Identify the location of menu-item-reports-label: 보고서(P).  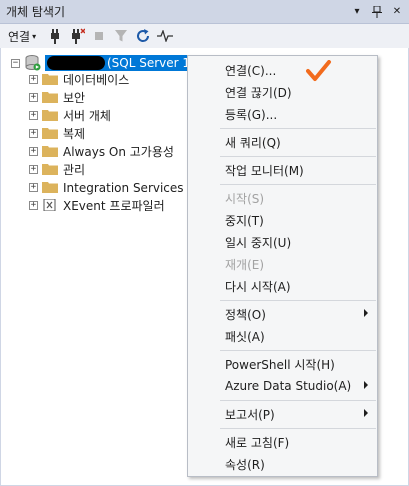
(250, 414).